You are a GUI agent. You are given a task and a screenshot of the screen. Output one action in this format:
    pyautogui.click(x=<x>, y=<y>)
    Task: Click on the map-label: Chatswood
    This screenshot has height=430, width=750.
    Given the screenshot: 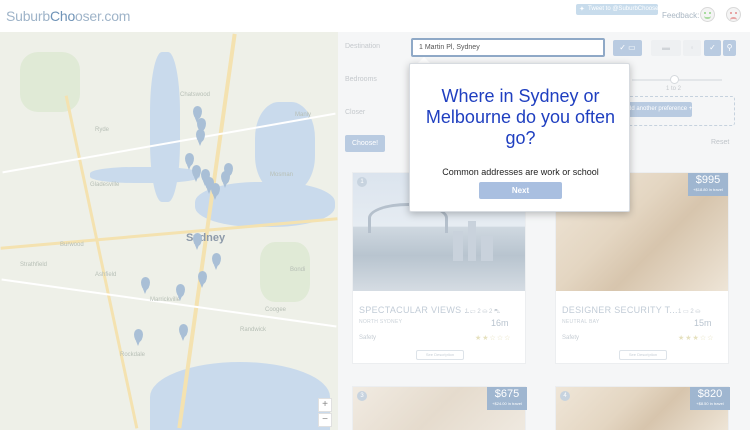 What is the action you would take?
    pyautogui.click(x=195, y=95)
    